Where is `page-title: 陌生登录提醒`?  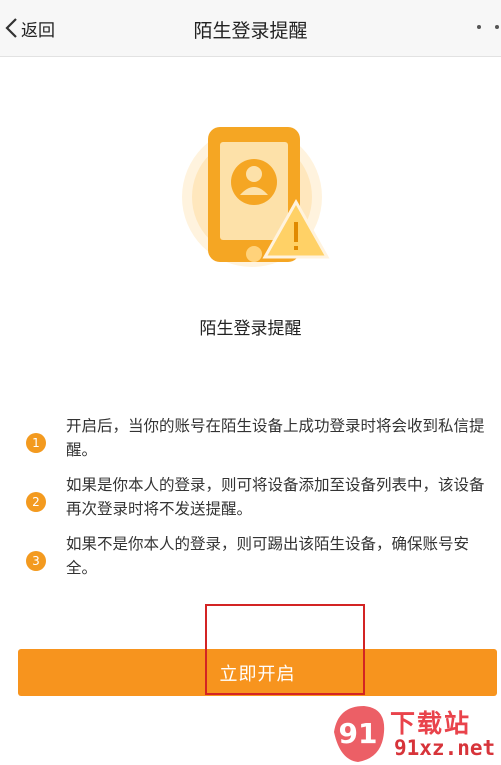 page-title: 陌生登录提醒 is located at coordinates (250, 31).